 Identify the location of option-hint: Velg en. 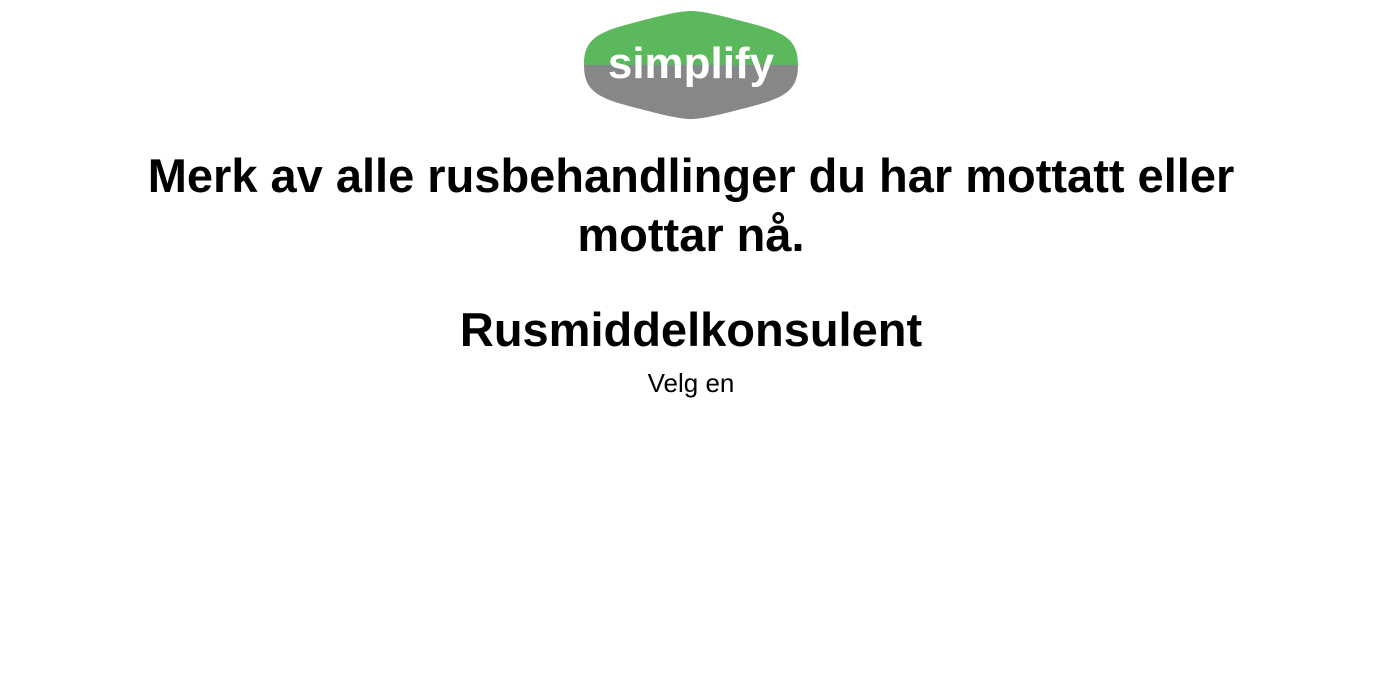
(691, 383).